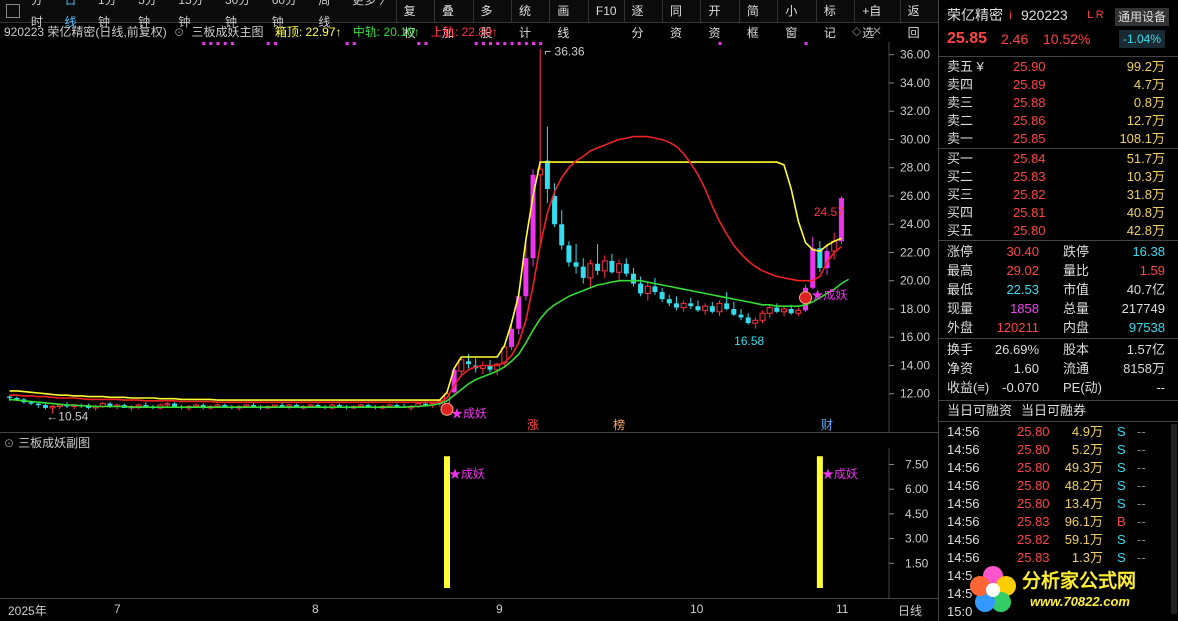 This screenshot has width=1178, height=621. Describe the element at coordinates (1055, 159) in the screenshot. I see `bids-row: 买一 25.84 51.7万` at that location.